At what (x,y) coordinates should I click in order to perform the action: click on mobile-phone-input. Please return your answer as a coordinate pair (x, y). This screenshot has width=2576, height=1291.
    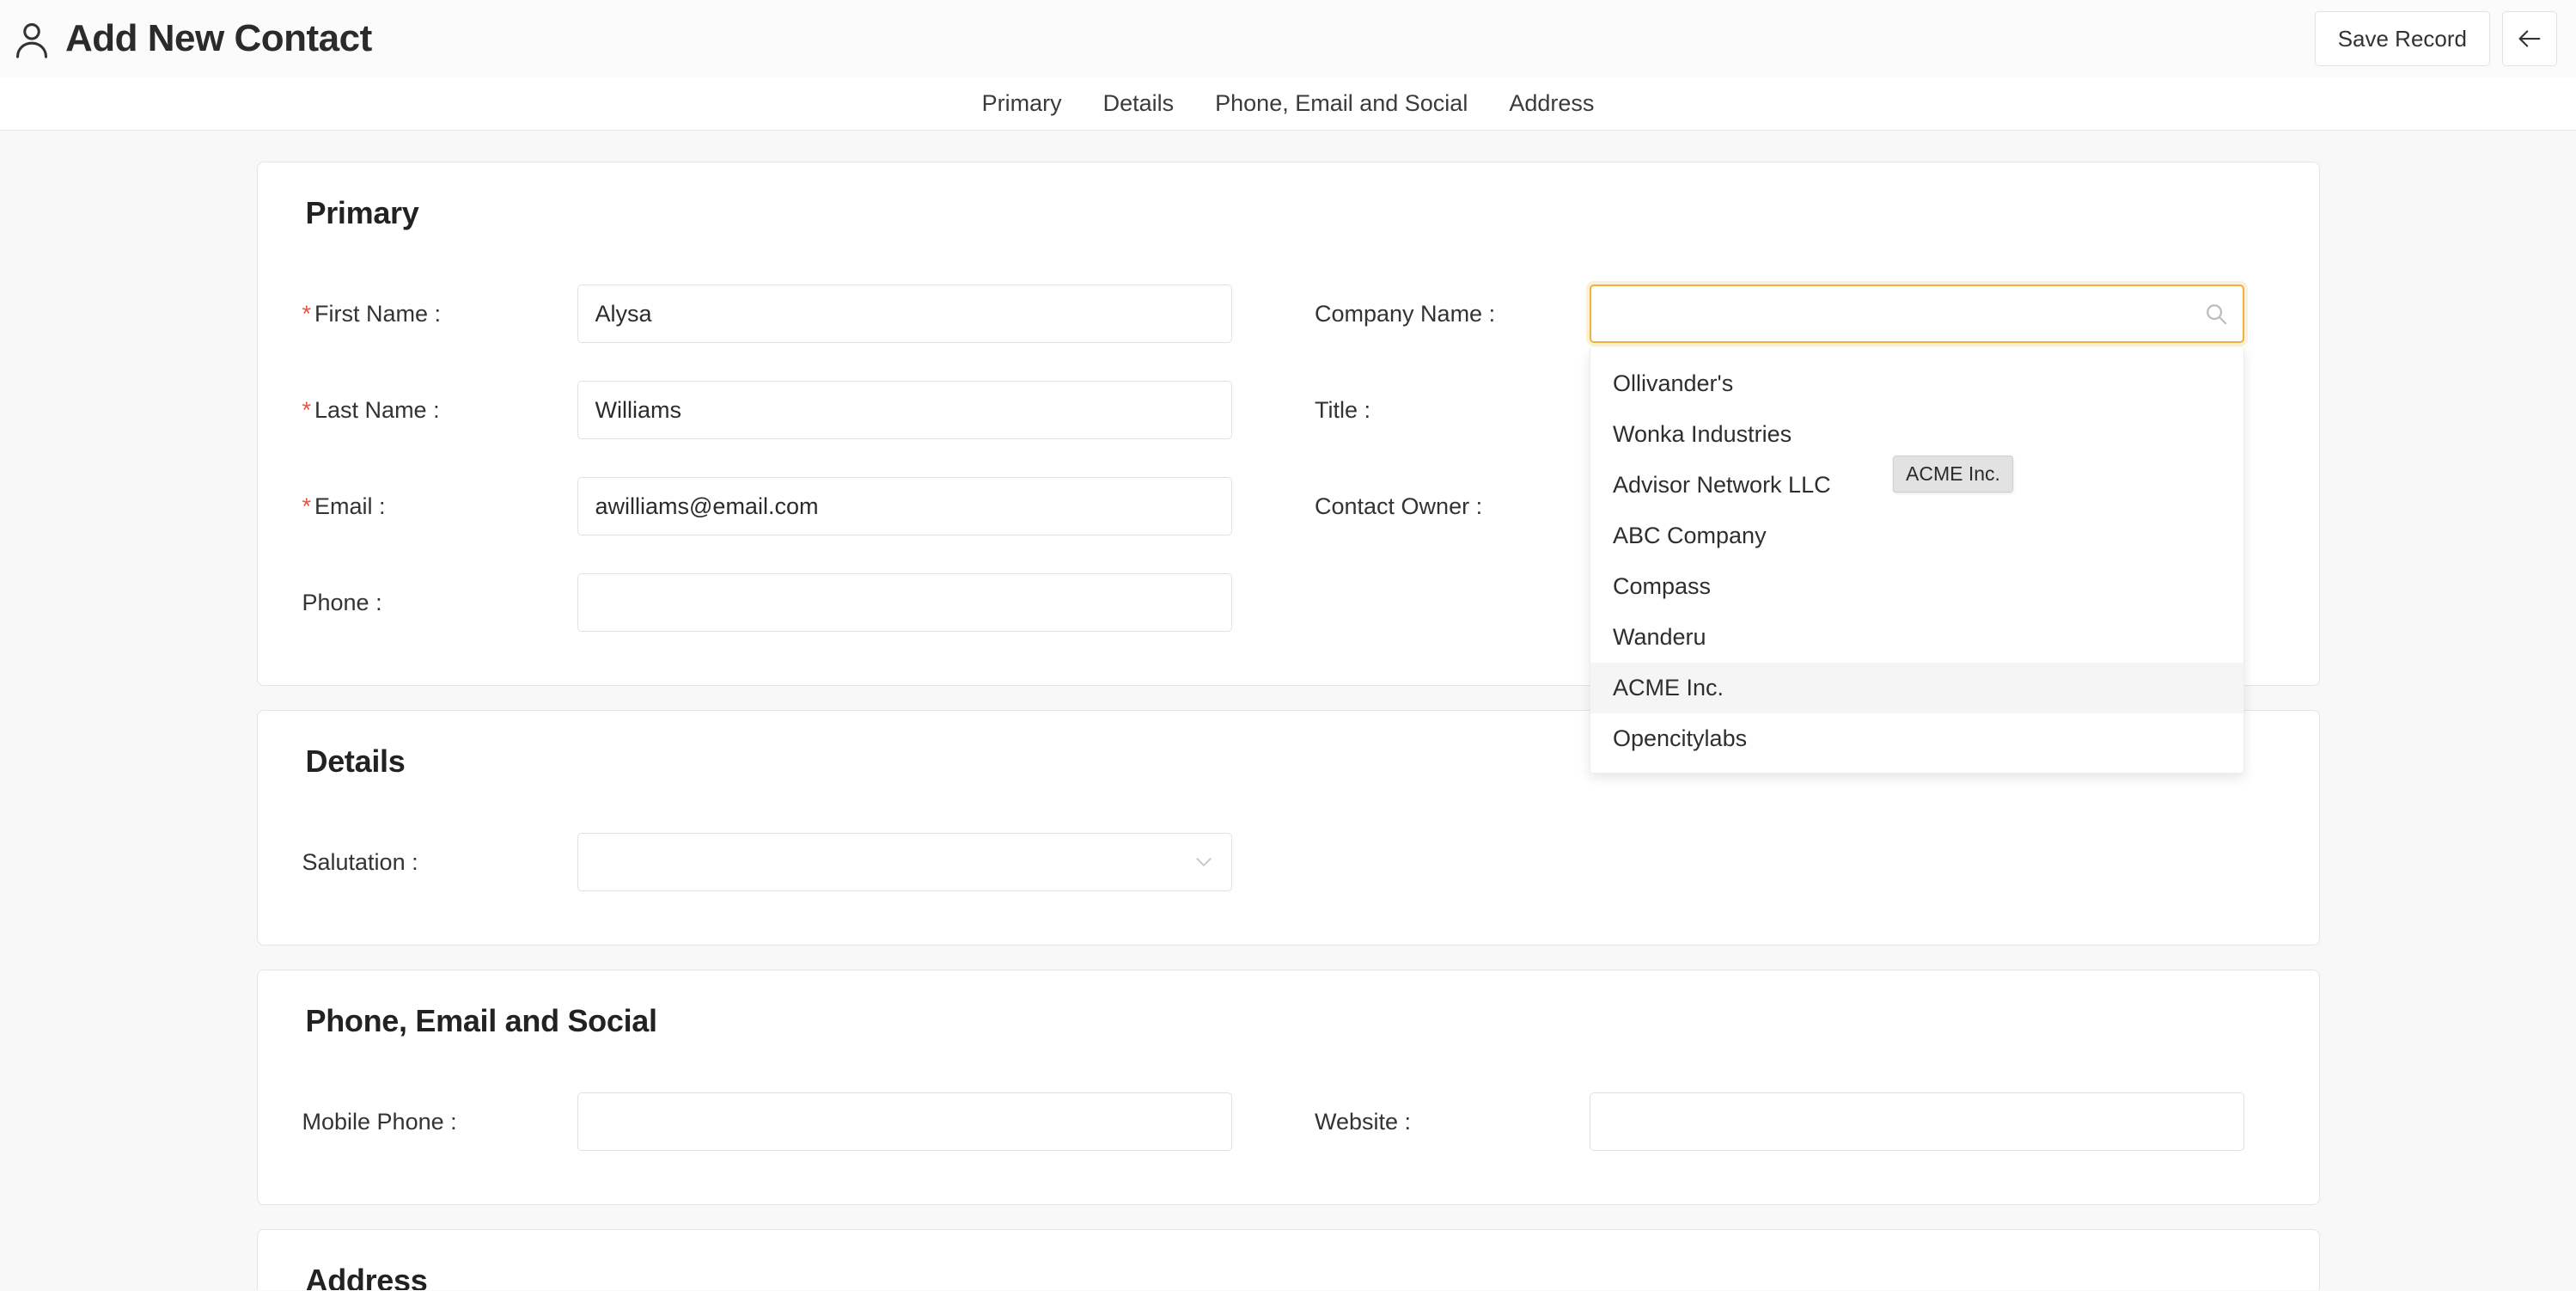
    Looking at the image, I should click on (904, 1121).